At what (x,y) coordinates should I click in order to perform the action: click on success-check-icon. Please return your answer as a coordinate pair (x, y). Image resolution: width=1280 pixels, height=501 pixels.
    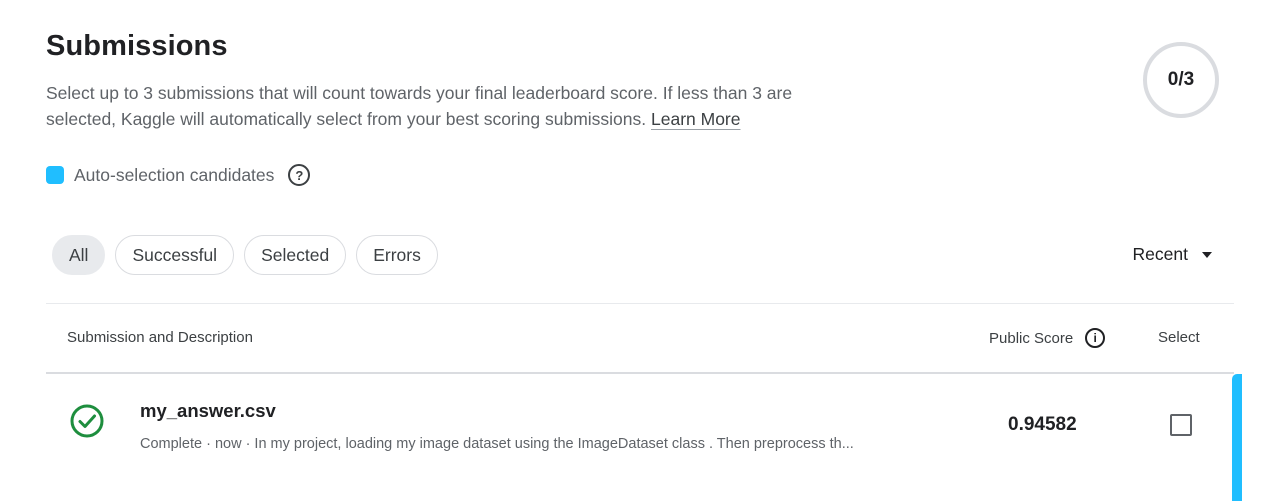
    Looking at the image, I should click on (87, 421).